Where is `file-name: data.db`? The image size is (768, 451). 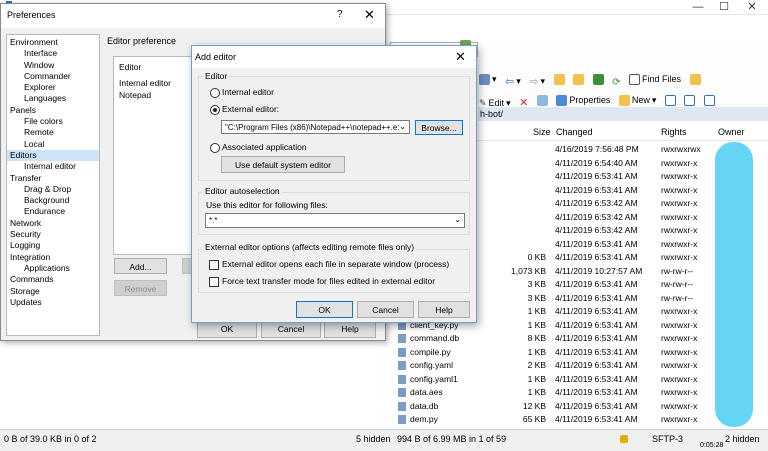 file-name: data.db is located at coordinates (424, 405).